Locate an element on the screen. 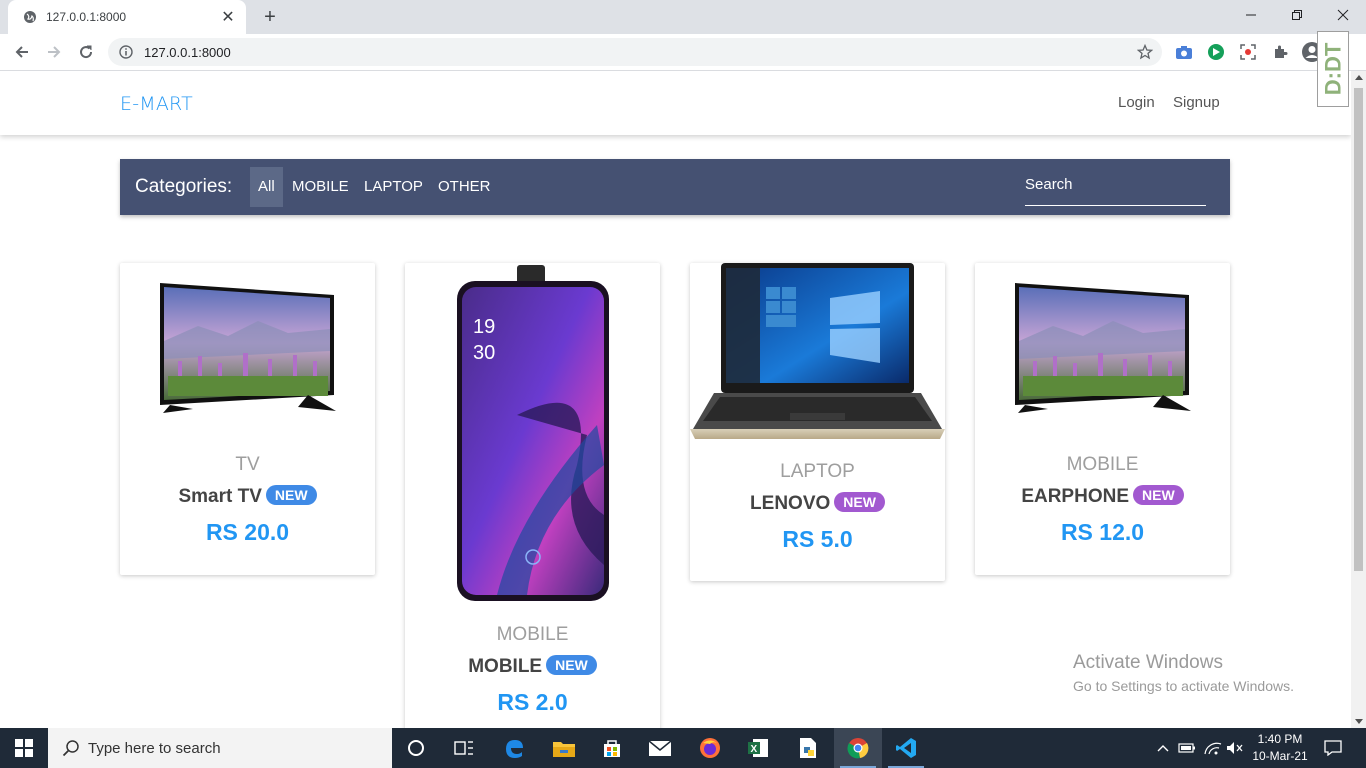 This screenshot has height=768, width=1366. volume-muted-icon is located at coordinates (1235, 748).